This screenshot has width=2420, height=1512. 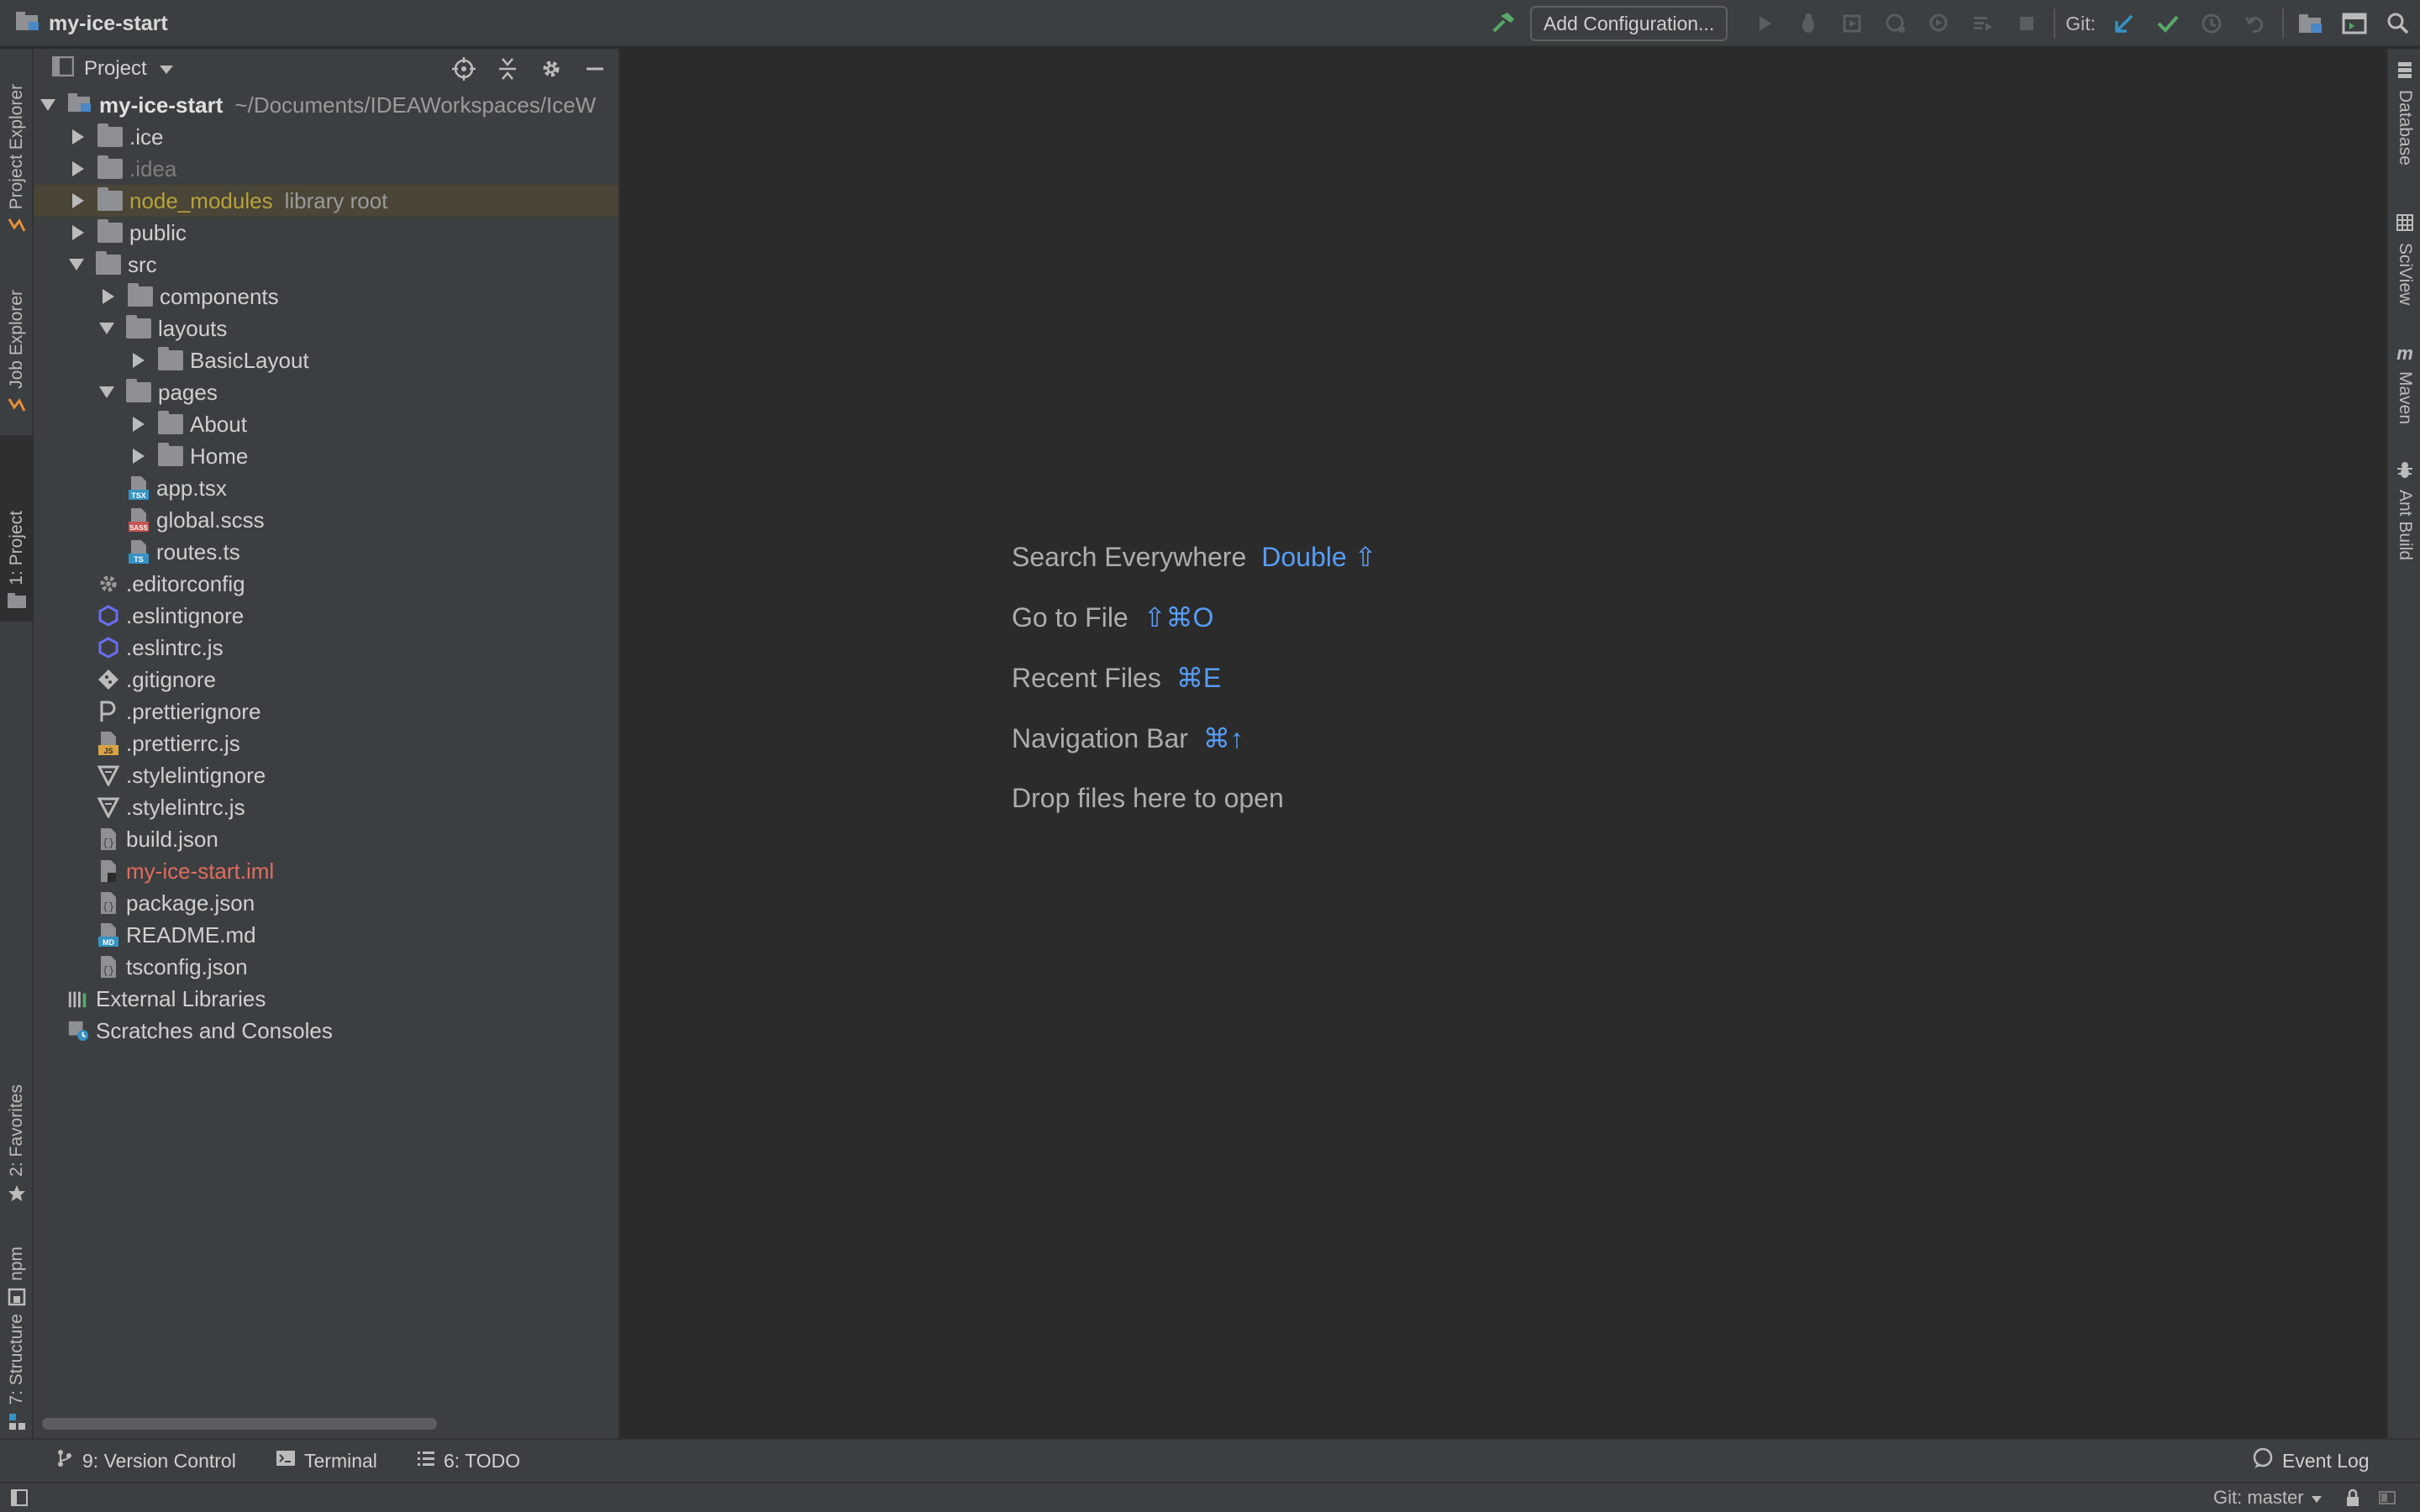 I want to click on tree-item-iml: my-ice-start.iml, so click(x=326, y=871).